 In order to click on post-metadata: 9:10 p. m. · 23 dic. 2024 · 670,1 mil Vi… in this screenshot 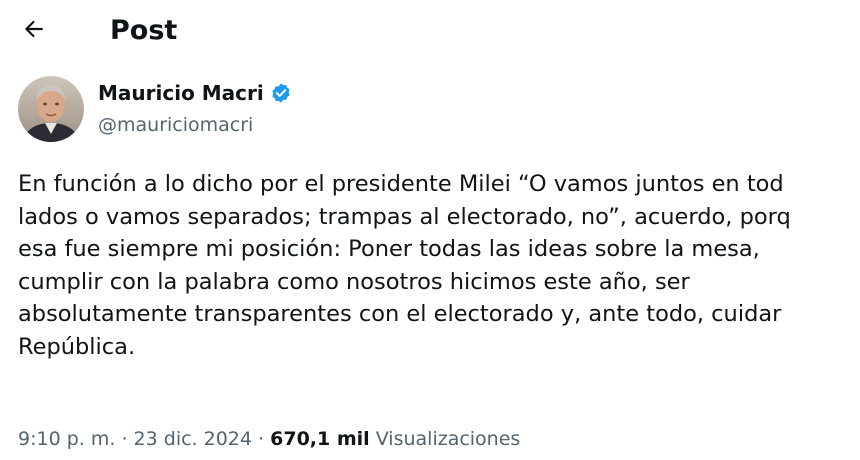, I will do `click(269, 439)`.